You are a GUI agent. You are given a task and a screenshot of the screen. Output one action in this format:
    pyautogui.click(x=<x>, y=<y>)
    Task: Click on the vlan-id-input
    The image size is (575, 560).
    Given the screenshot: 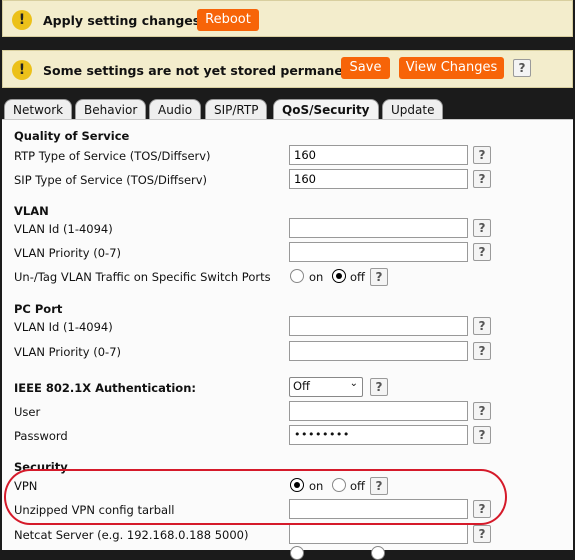 What is the action you would take?
    pyautogui.click(x=378, y=228)
    